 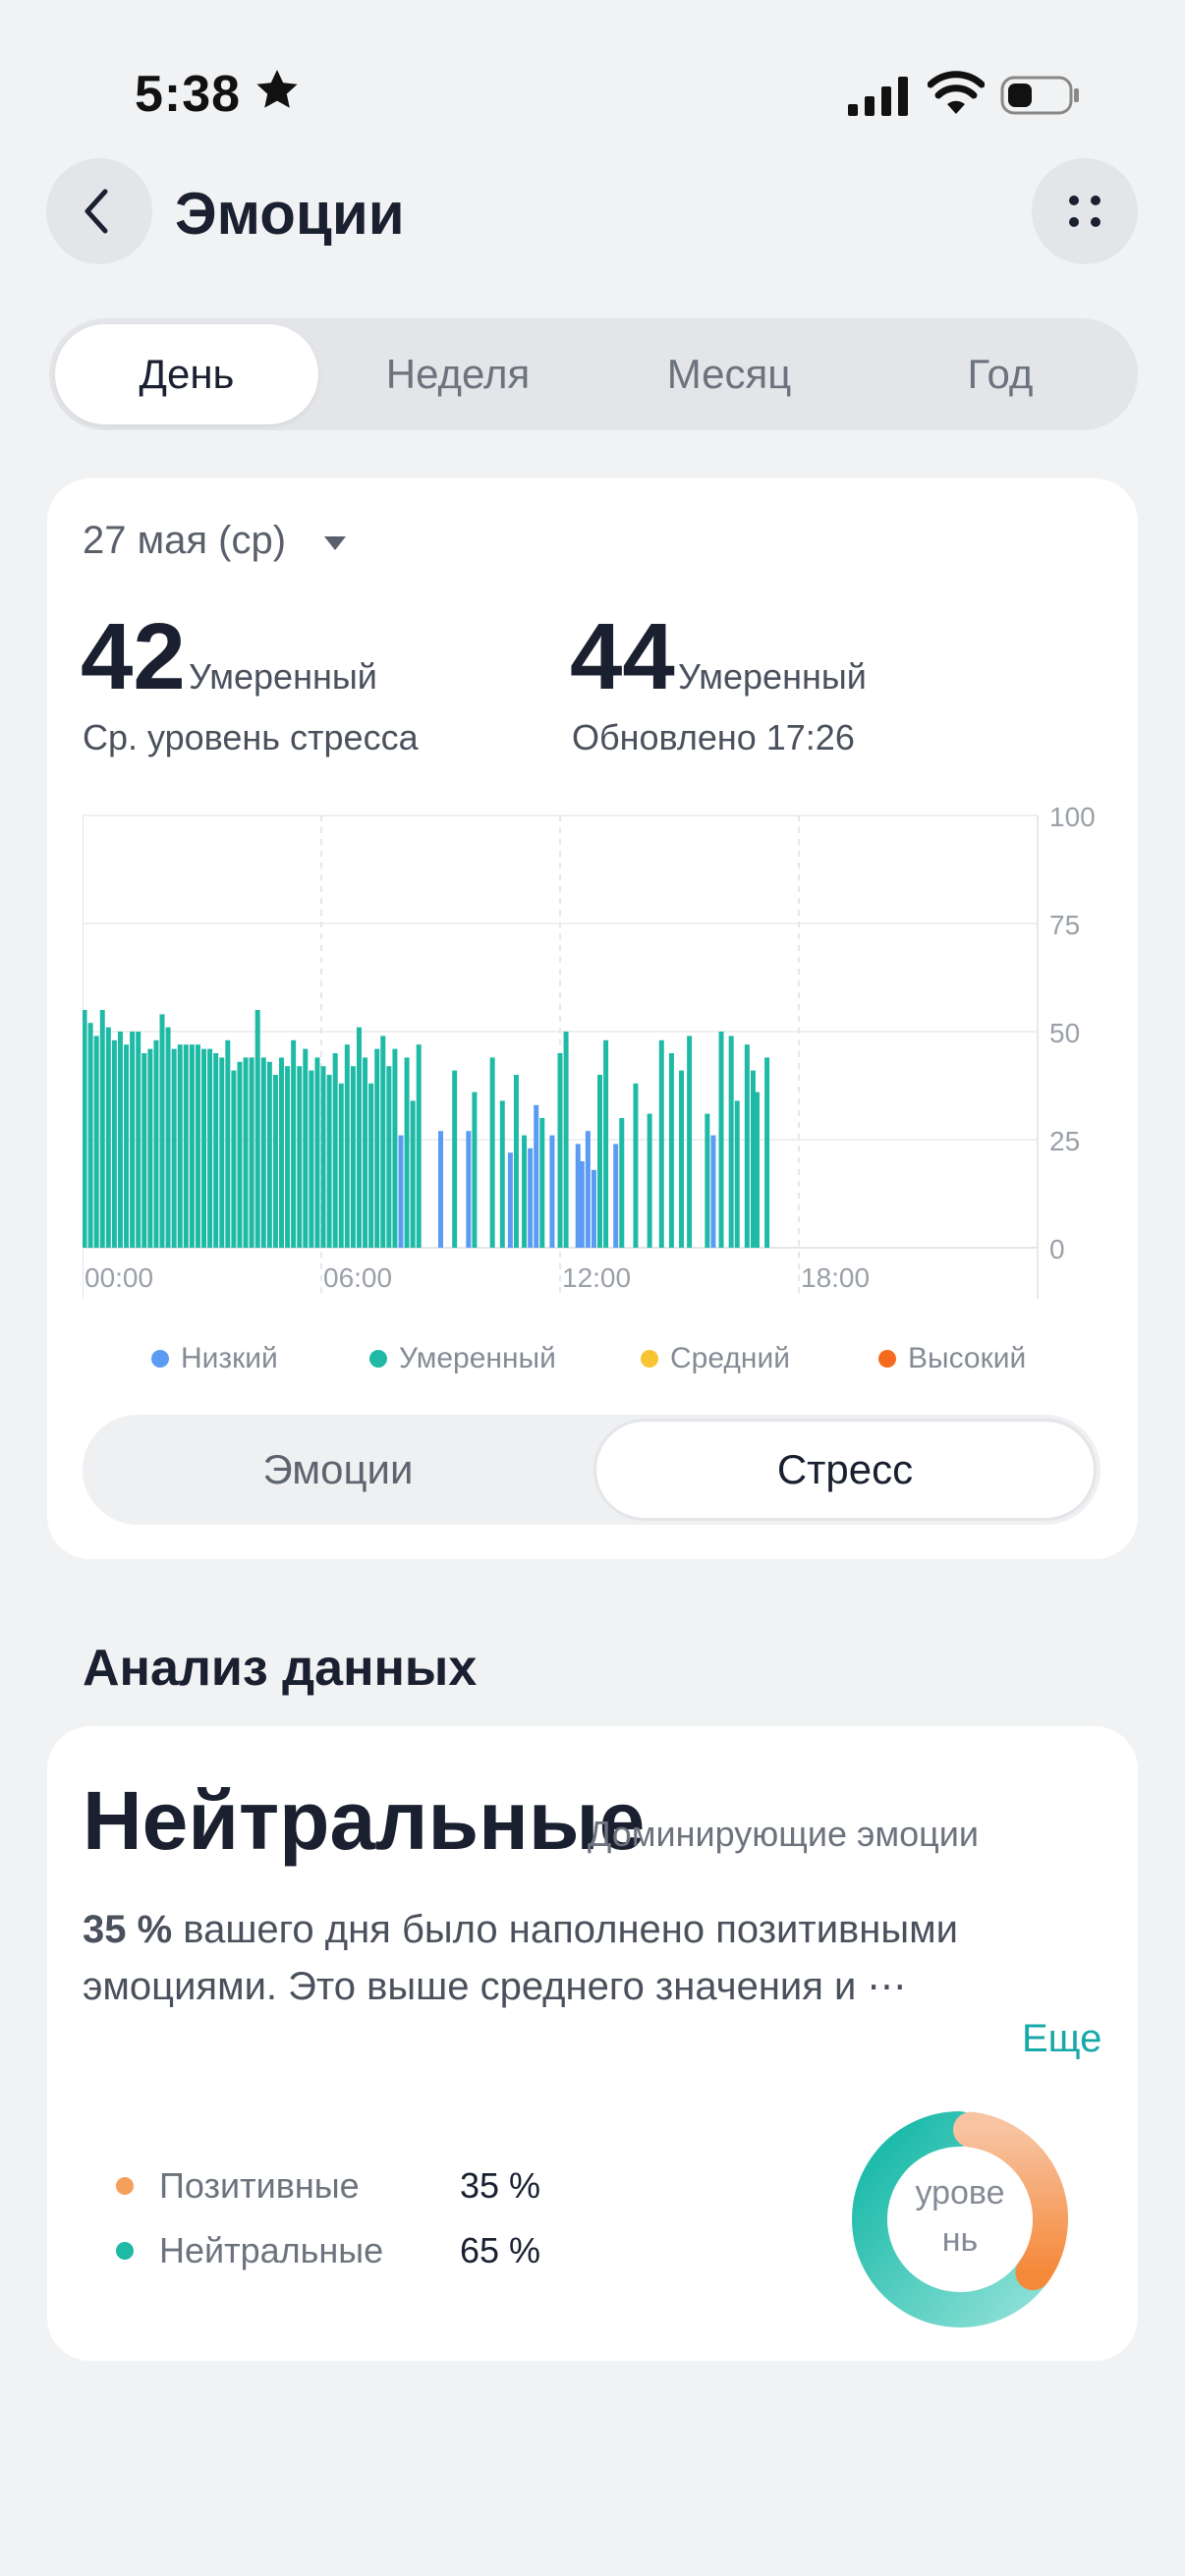 What do you see at coordinates (596, 1277) in the screenshot?
I see `x-tick-label: 12:00` at bounding box center [596, 1277].